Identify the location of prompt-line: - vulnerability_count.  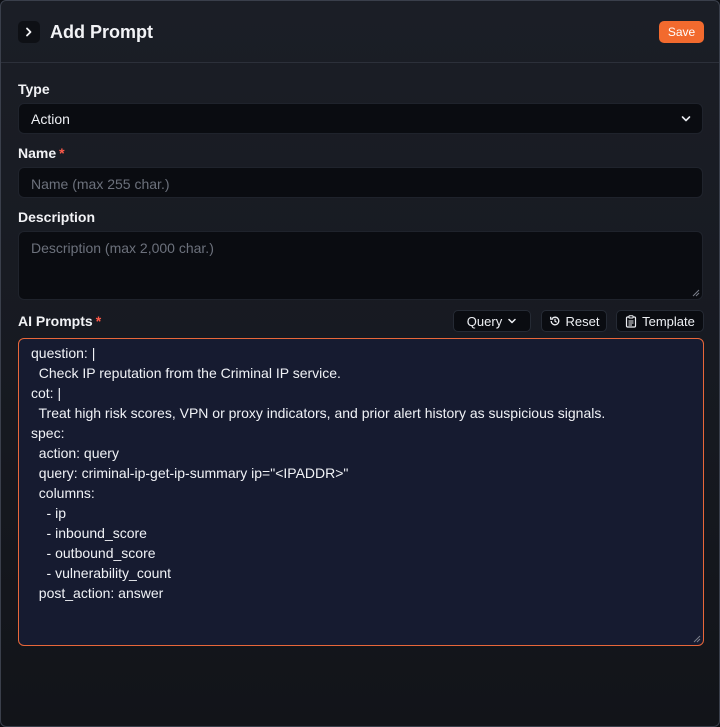
(101, 573).